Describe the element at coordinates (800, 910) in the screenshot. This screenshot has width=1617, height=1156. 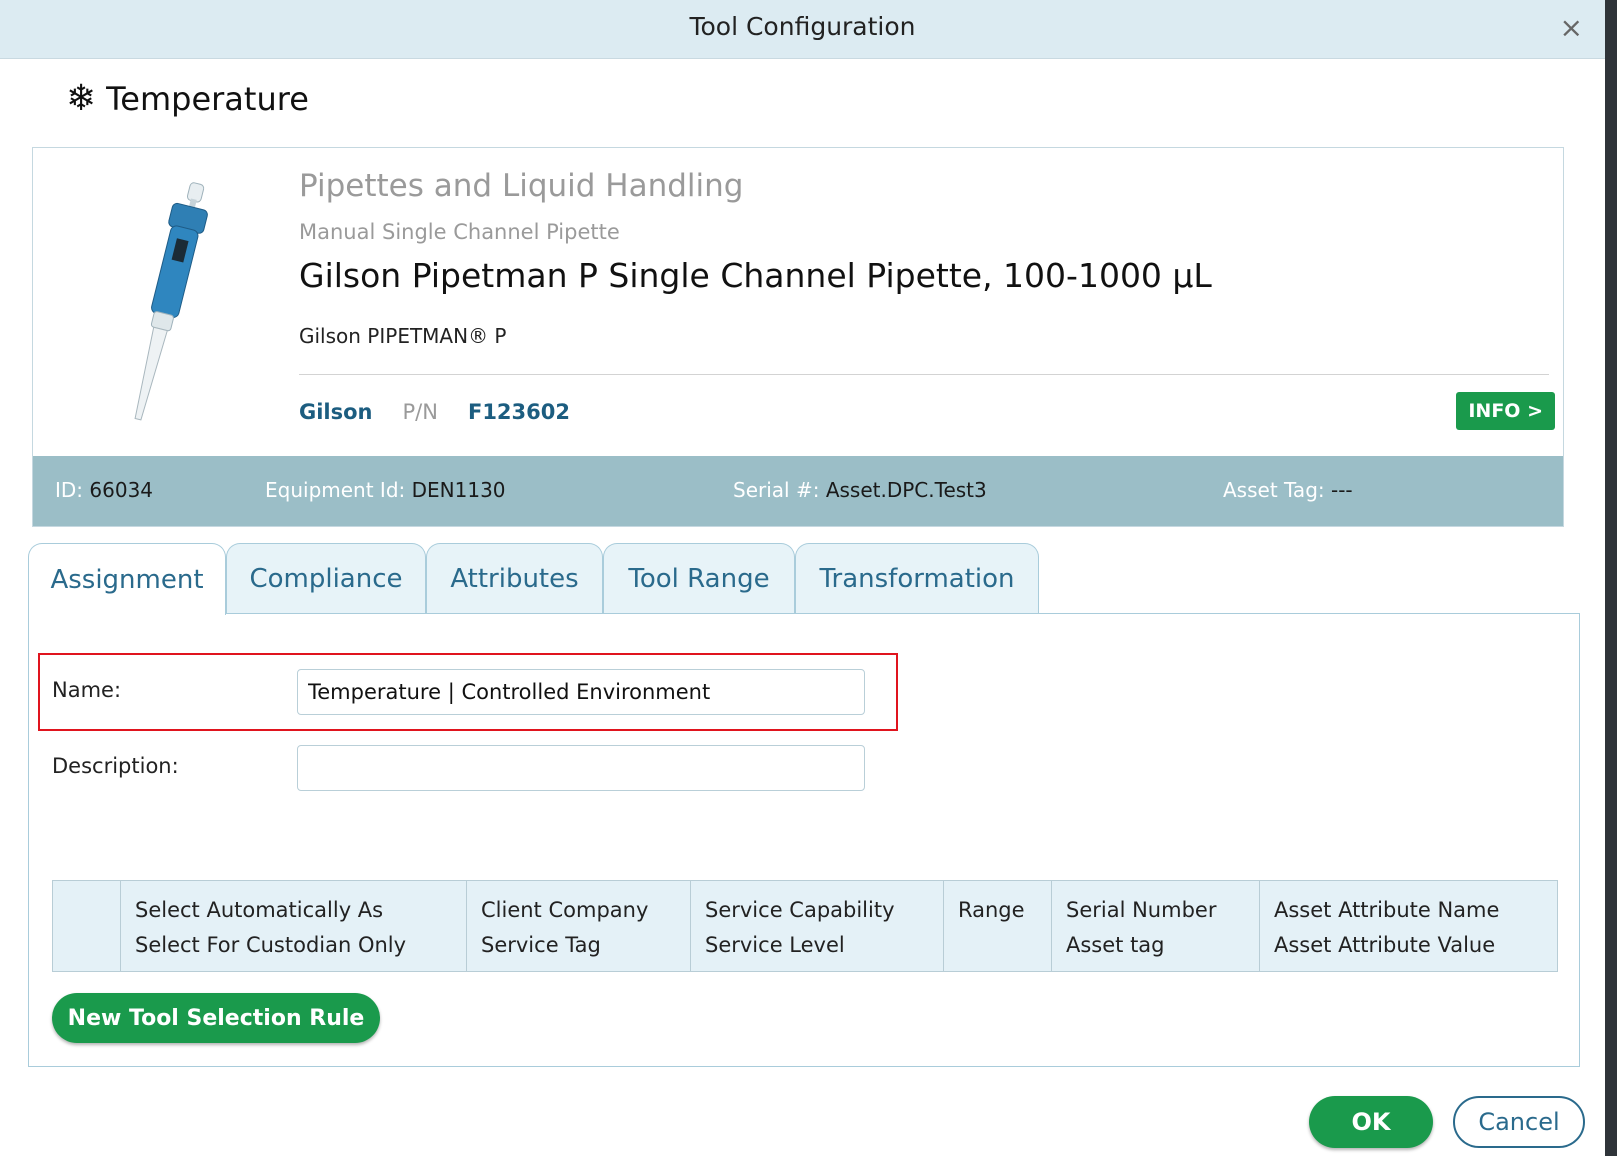
I see `rules-col-service-line1: Service Capability` at that location.